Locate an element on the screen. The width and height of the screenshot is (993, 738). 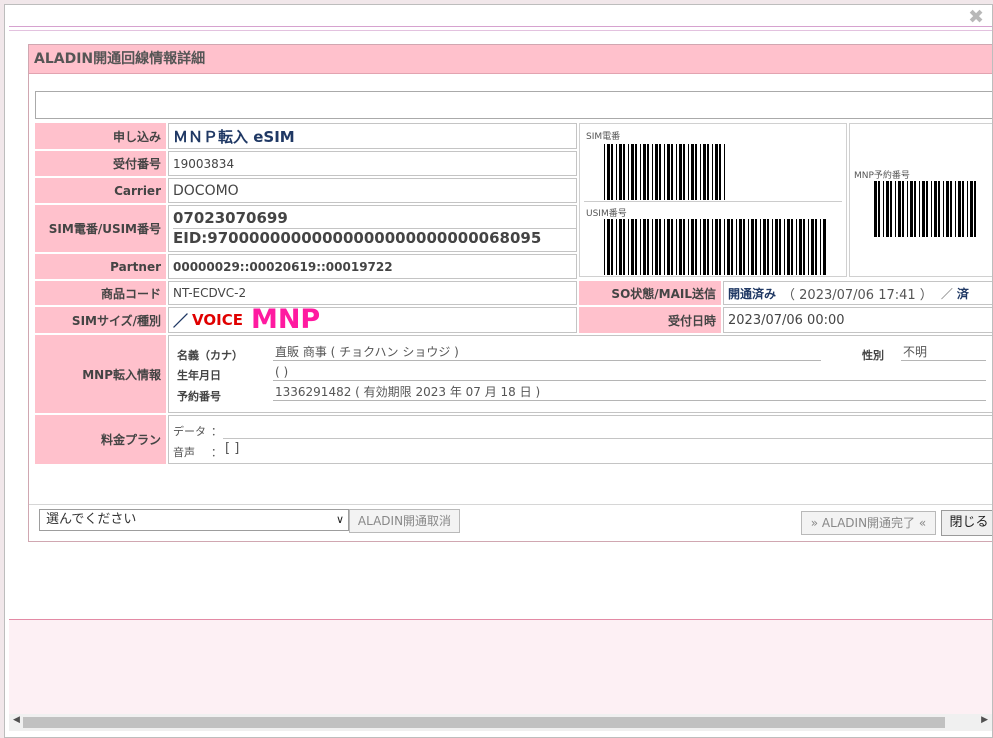
close-icon: ✖ is located at coordinates (976, 17).